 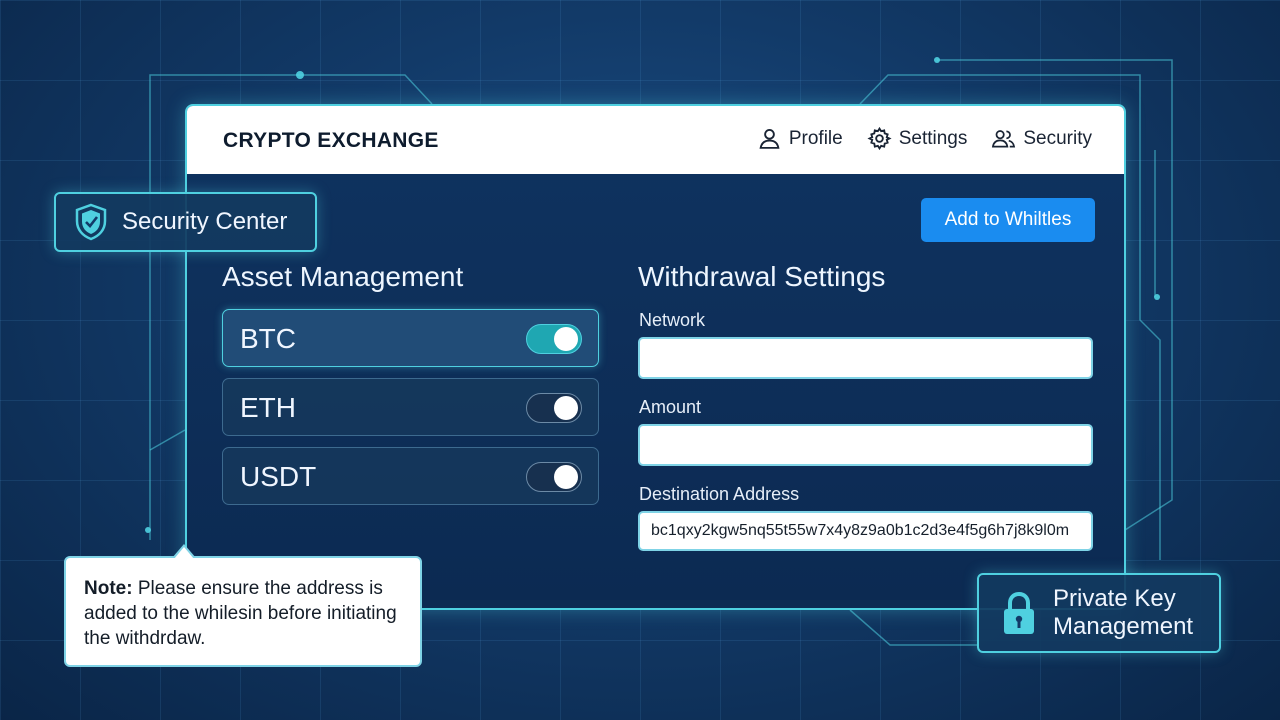 What do you see at coordinates (865, 358) in the screenshot?
I see `network-input` at bounding box center [865, 358].